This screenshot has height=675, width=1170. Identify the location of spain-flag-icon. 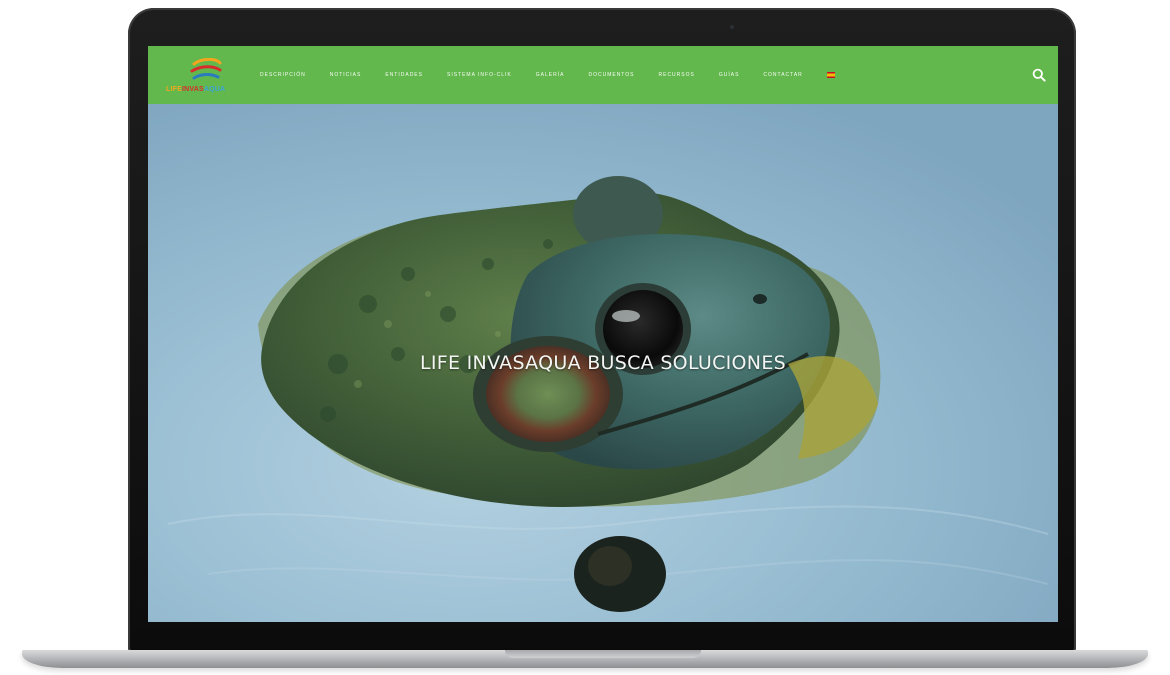
(830, 75).